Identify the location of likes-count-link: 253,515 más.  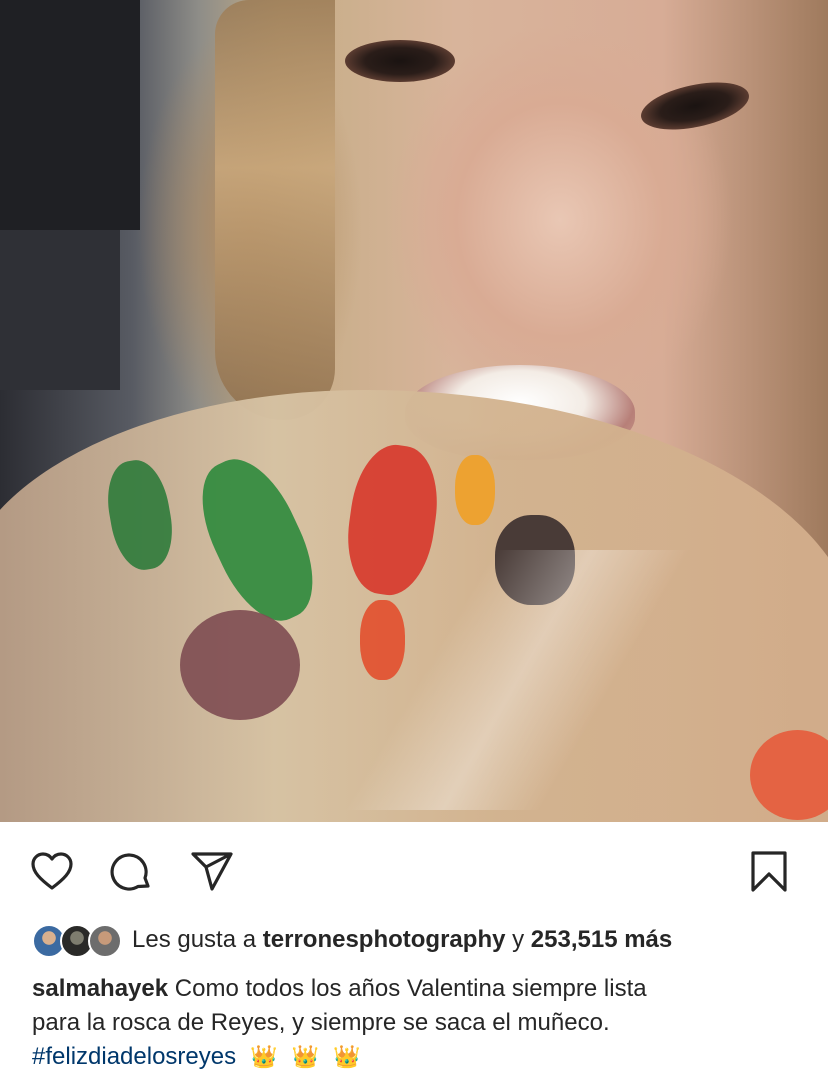
(601, 939).